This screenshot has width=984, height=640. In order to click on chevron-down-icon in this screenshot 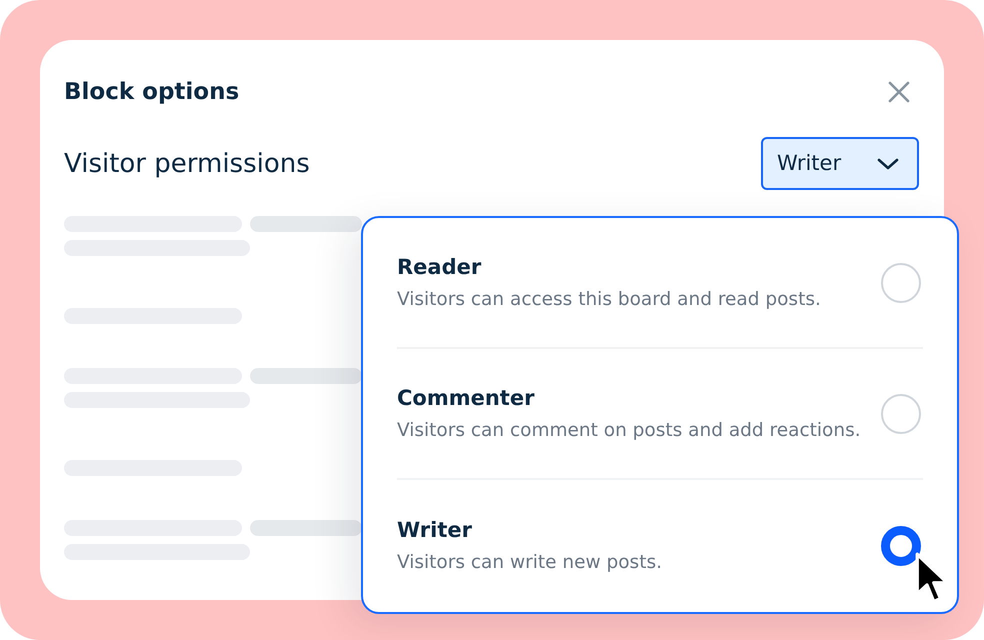, I will do `click(888, 164)`.